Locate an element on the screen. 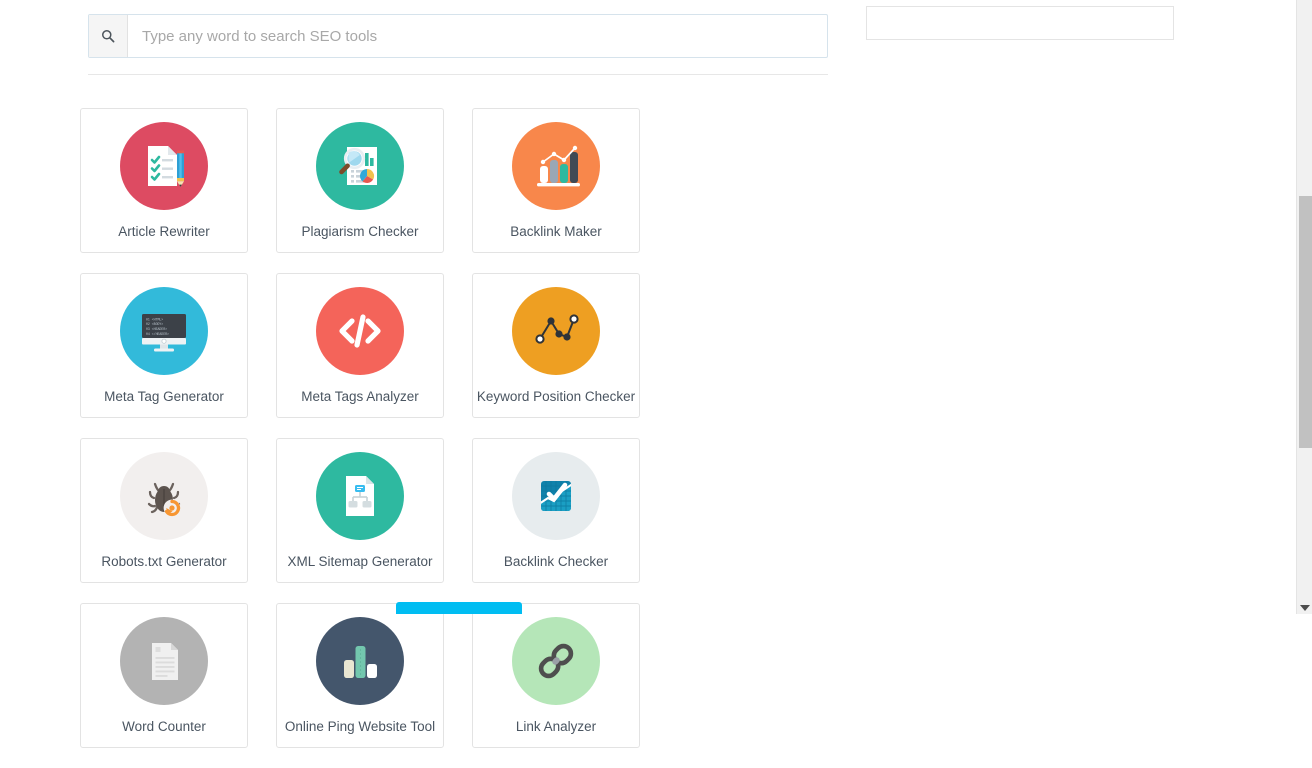  vertical-scrollbar is located at coordinates (1304, 307).